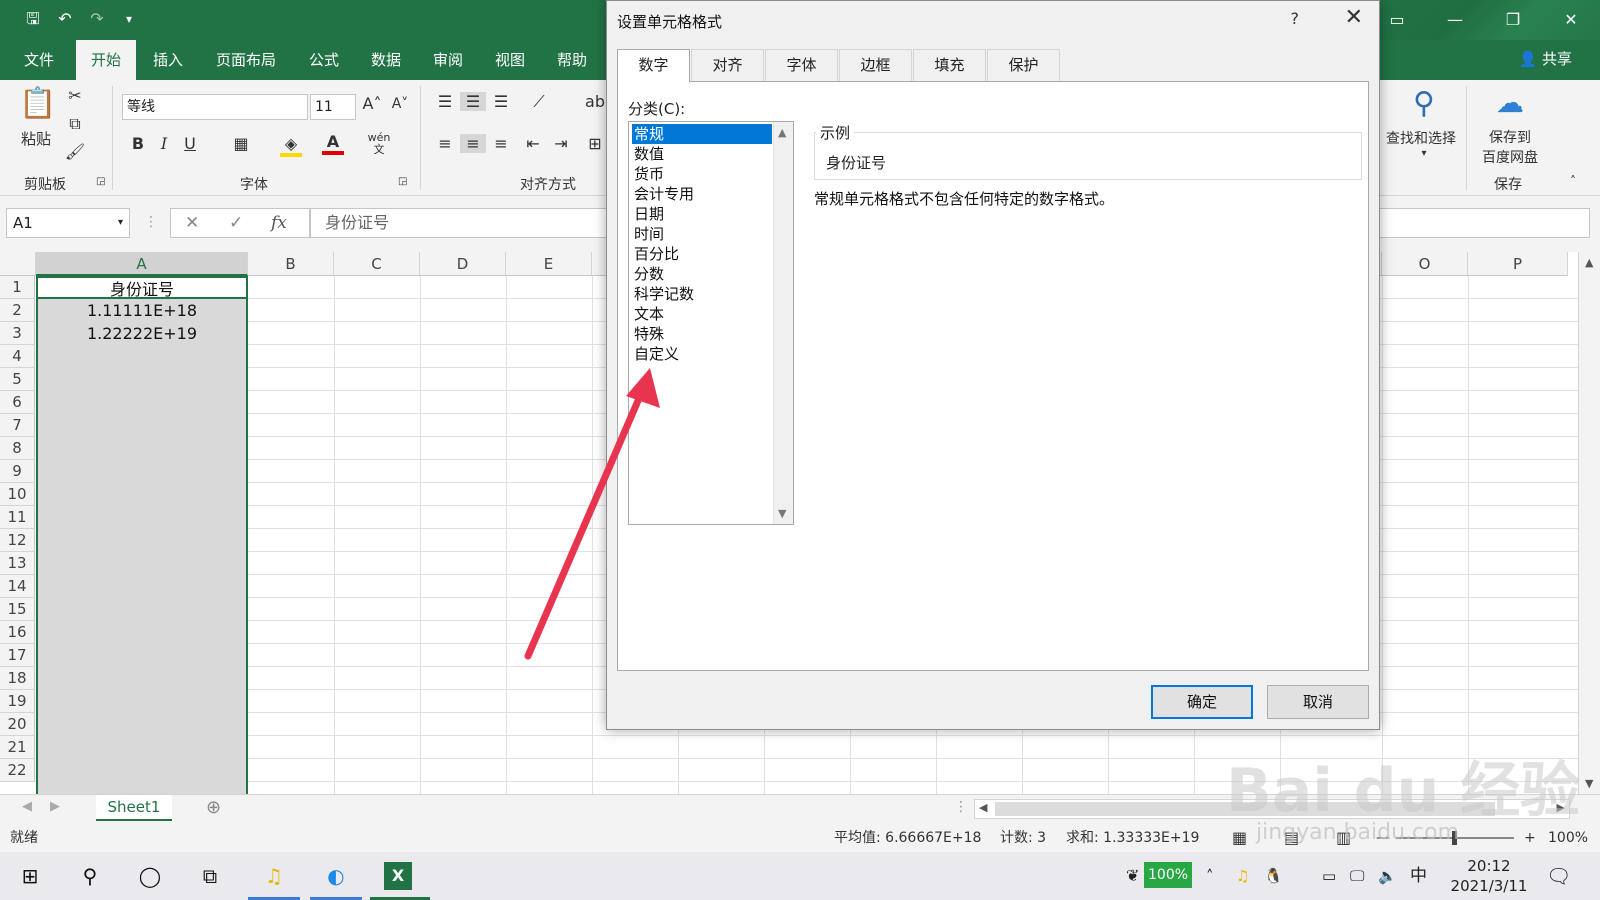  Describe the element at coordinates (17, 379) in the screenshot. I see `row-header: 5` at that location.